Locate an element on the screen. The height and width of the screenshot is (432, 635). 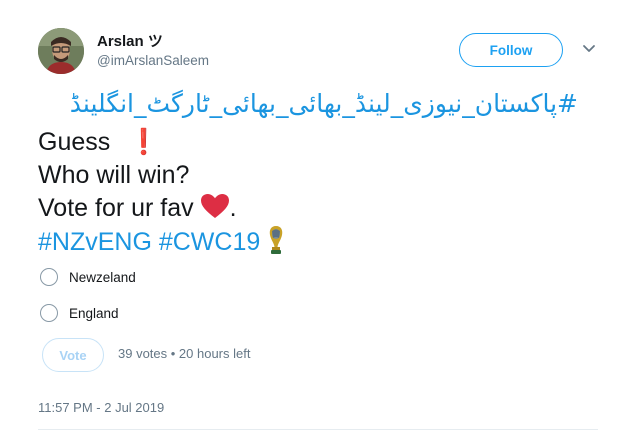
avatar is located at coordinates (61, 51).